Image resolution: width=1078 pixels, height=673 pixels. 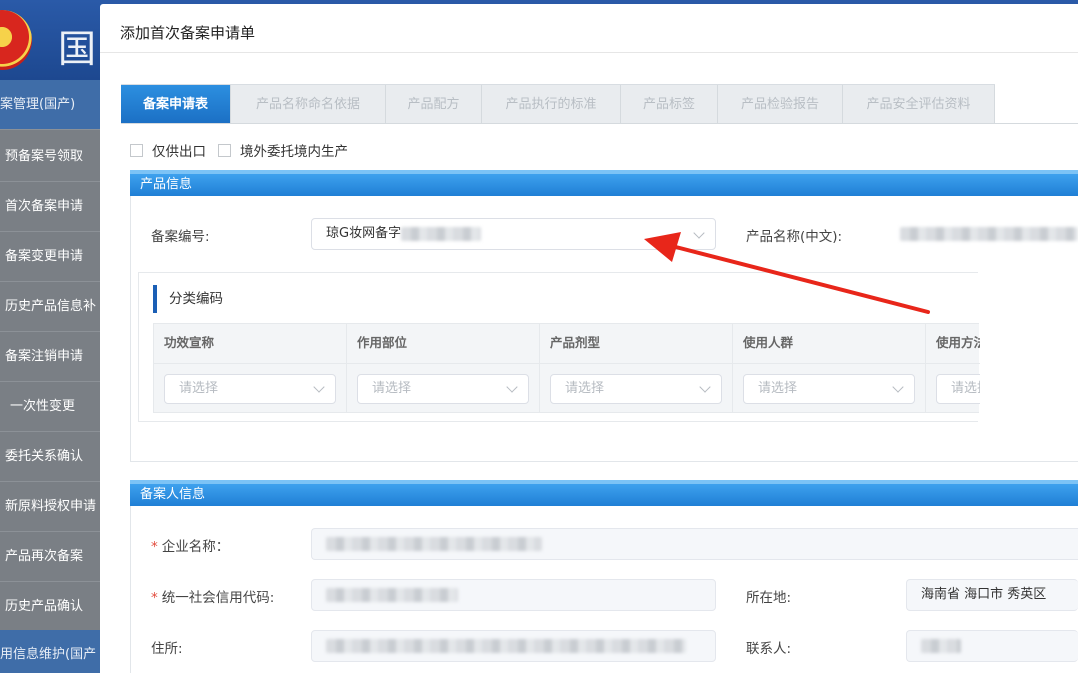 What do you see at coordinates (50, 307) in the screenshot?
I see `sidebar-item: 历史产品信息补` at bounding box center [50, 307].